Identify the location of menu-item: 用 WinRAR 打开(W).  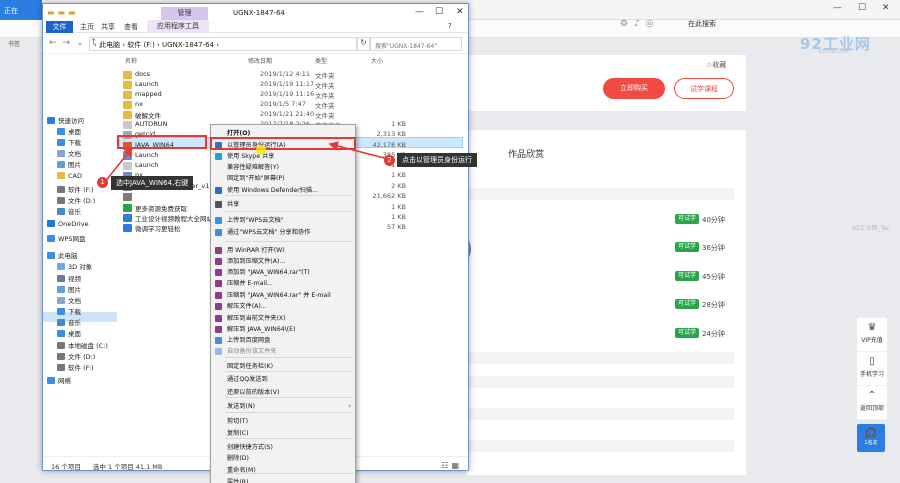
(283, 250).